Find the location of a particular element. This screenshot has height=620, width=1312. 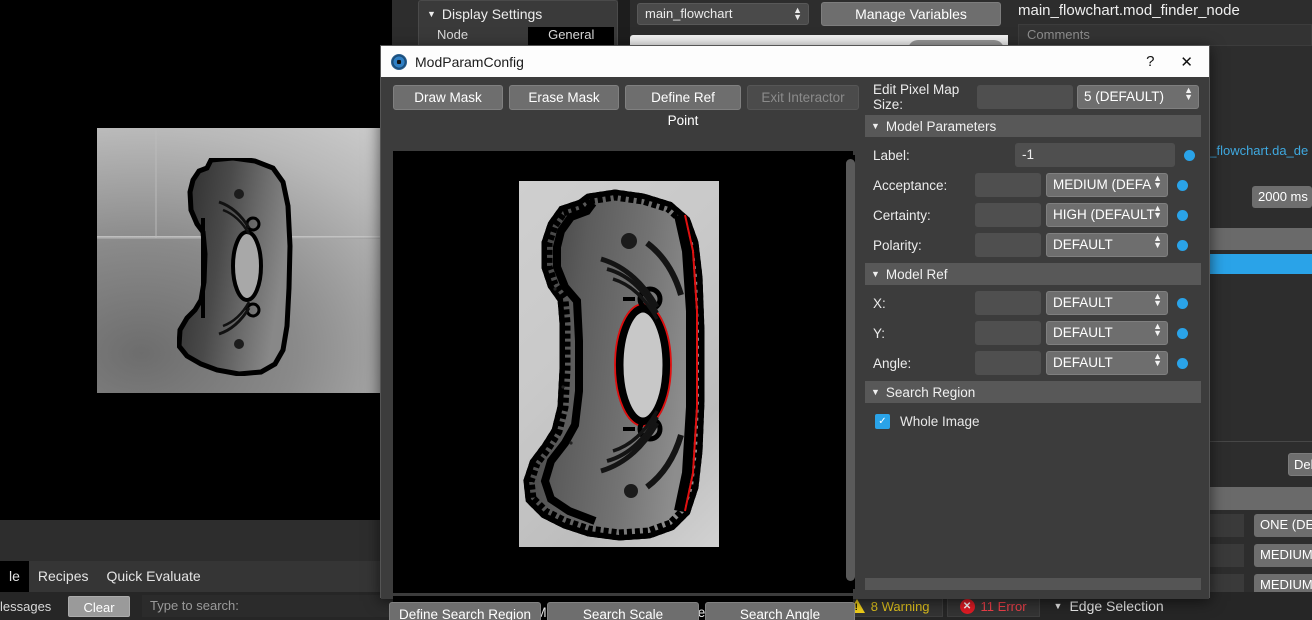

define-ref-point-button: Define Ref Point is located at coordinates (683, 106).